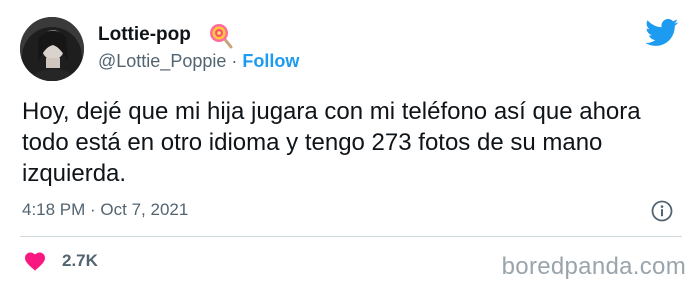  What do you see at coordinates (270, 61) in the screenshot?
I see `follow-button: Follow` at bounding box center [270, 61].